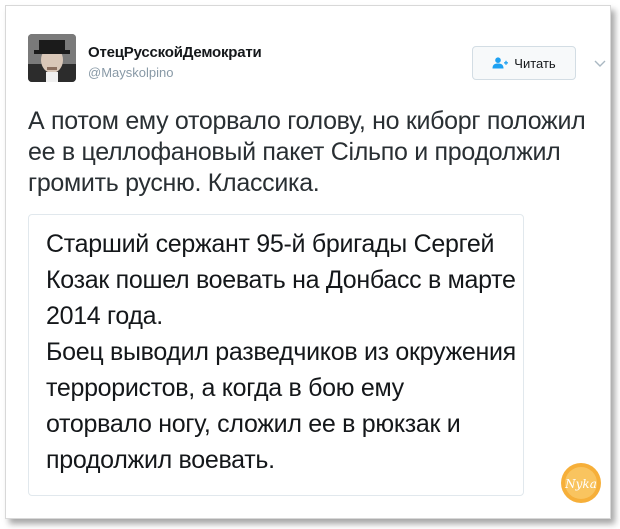 This screenshot has width=620, height=529. Describe the element at coordinates (535, 63) in the screenshot. I see `follow-button-label: Читать` at that location.